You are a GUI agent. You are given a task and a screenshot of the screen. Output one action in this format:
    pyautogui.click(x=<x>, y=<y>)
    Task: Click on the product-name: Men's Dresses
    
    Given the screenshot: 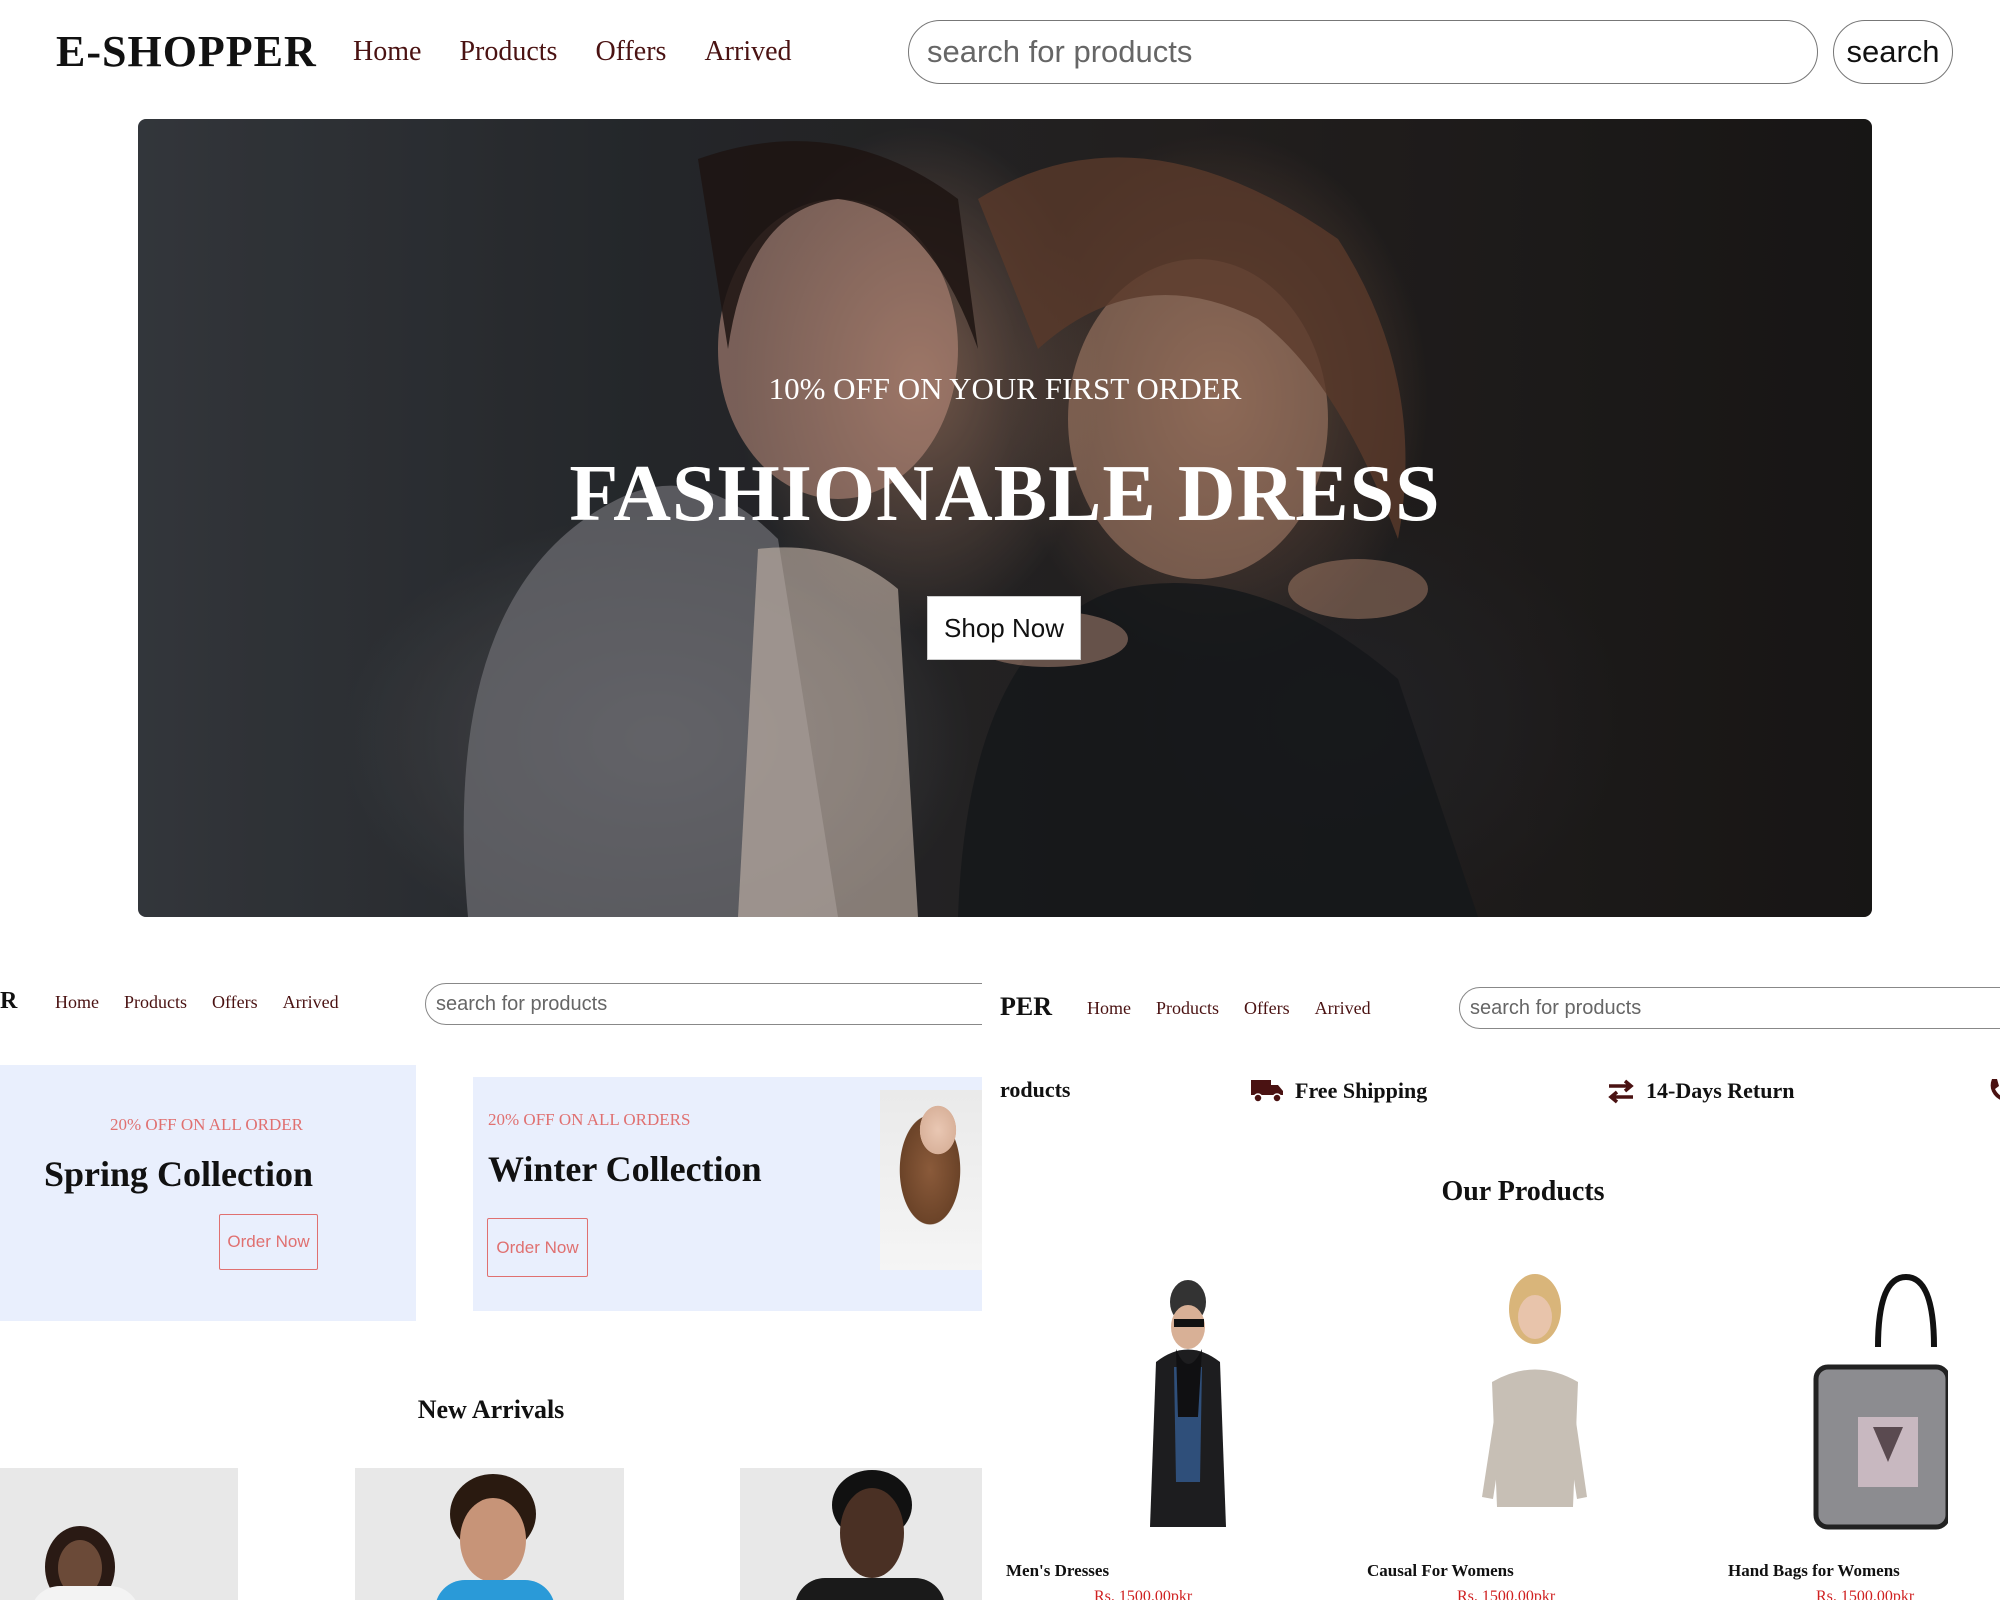 What is the action you would take?
    pyautogui.click(x=1057, y=1571)
    